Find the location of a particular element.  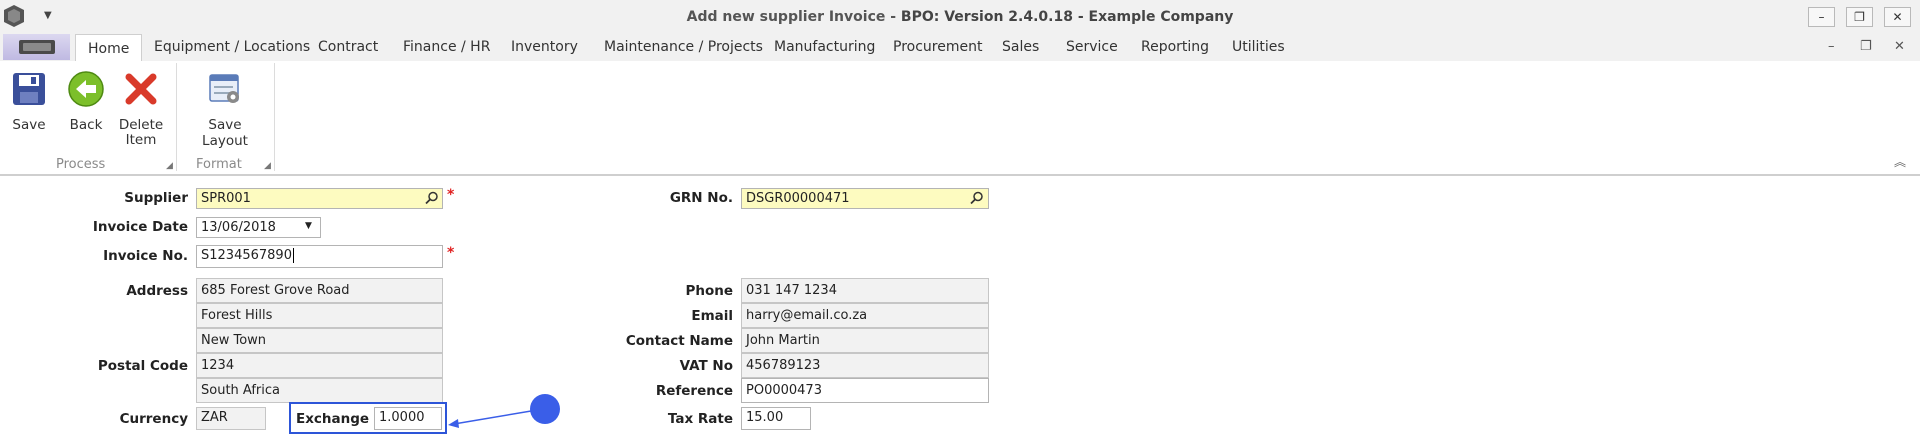

delete-label-line2: Item is located at coordinates (141, 140).